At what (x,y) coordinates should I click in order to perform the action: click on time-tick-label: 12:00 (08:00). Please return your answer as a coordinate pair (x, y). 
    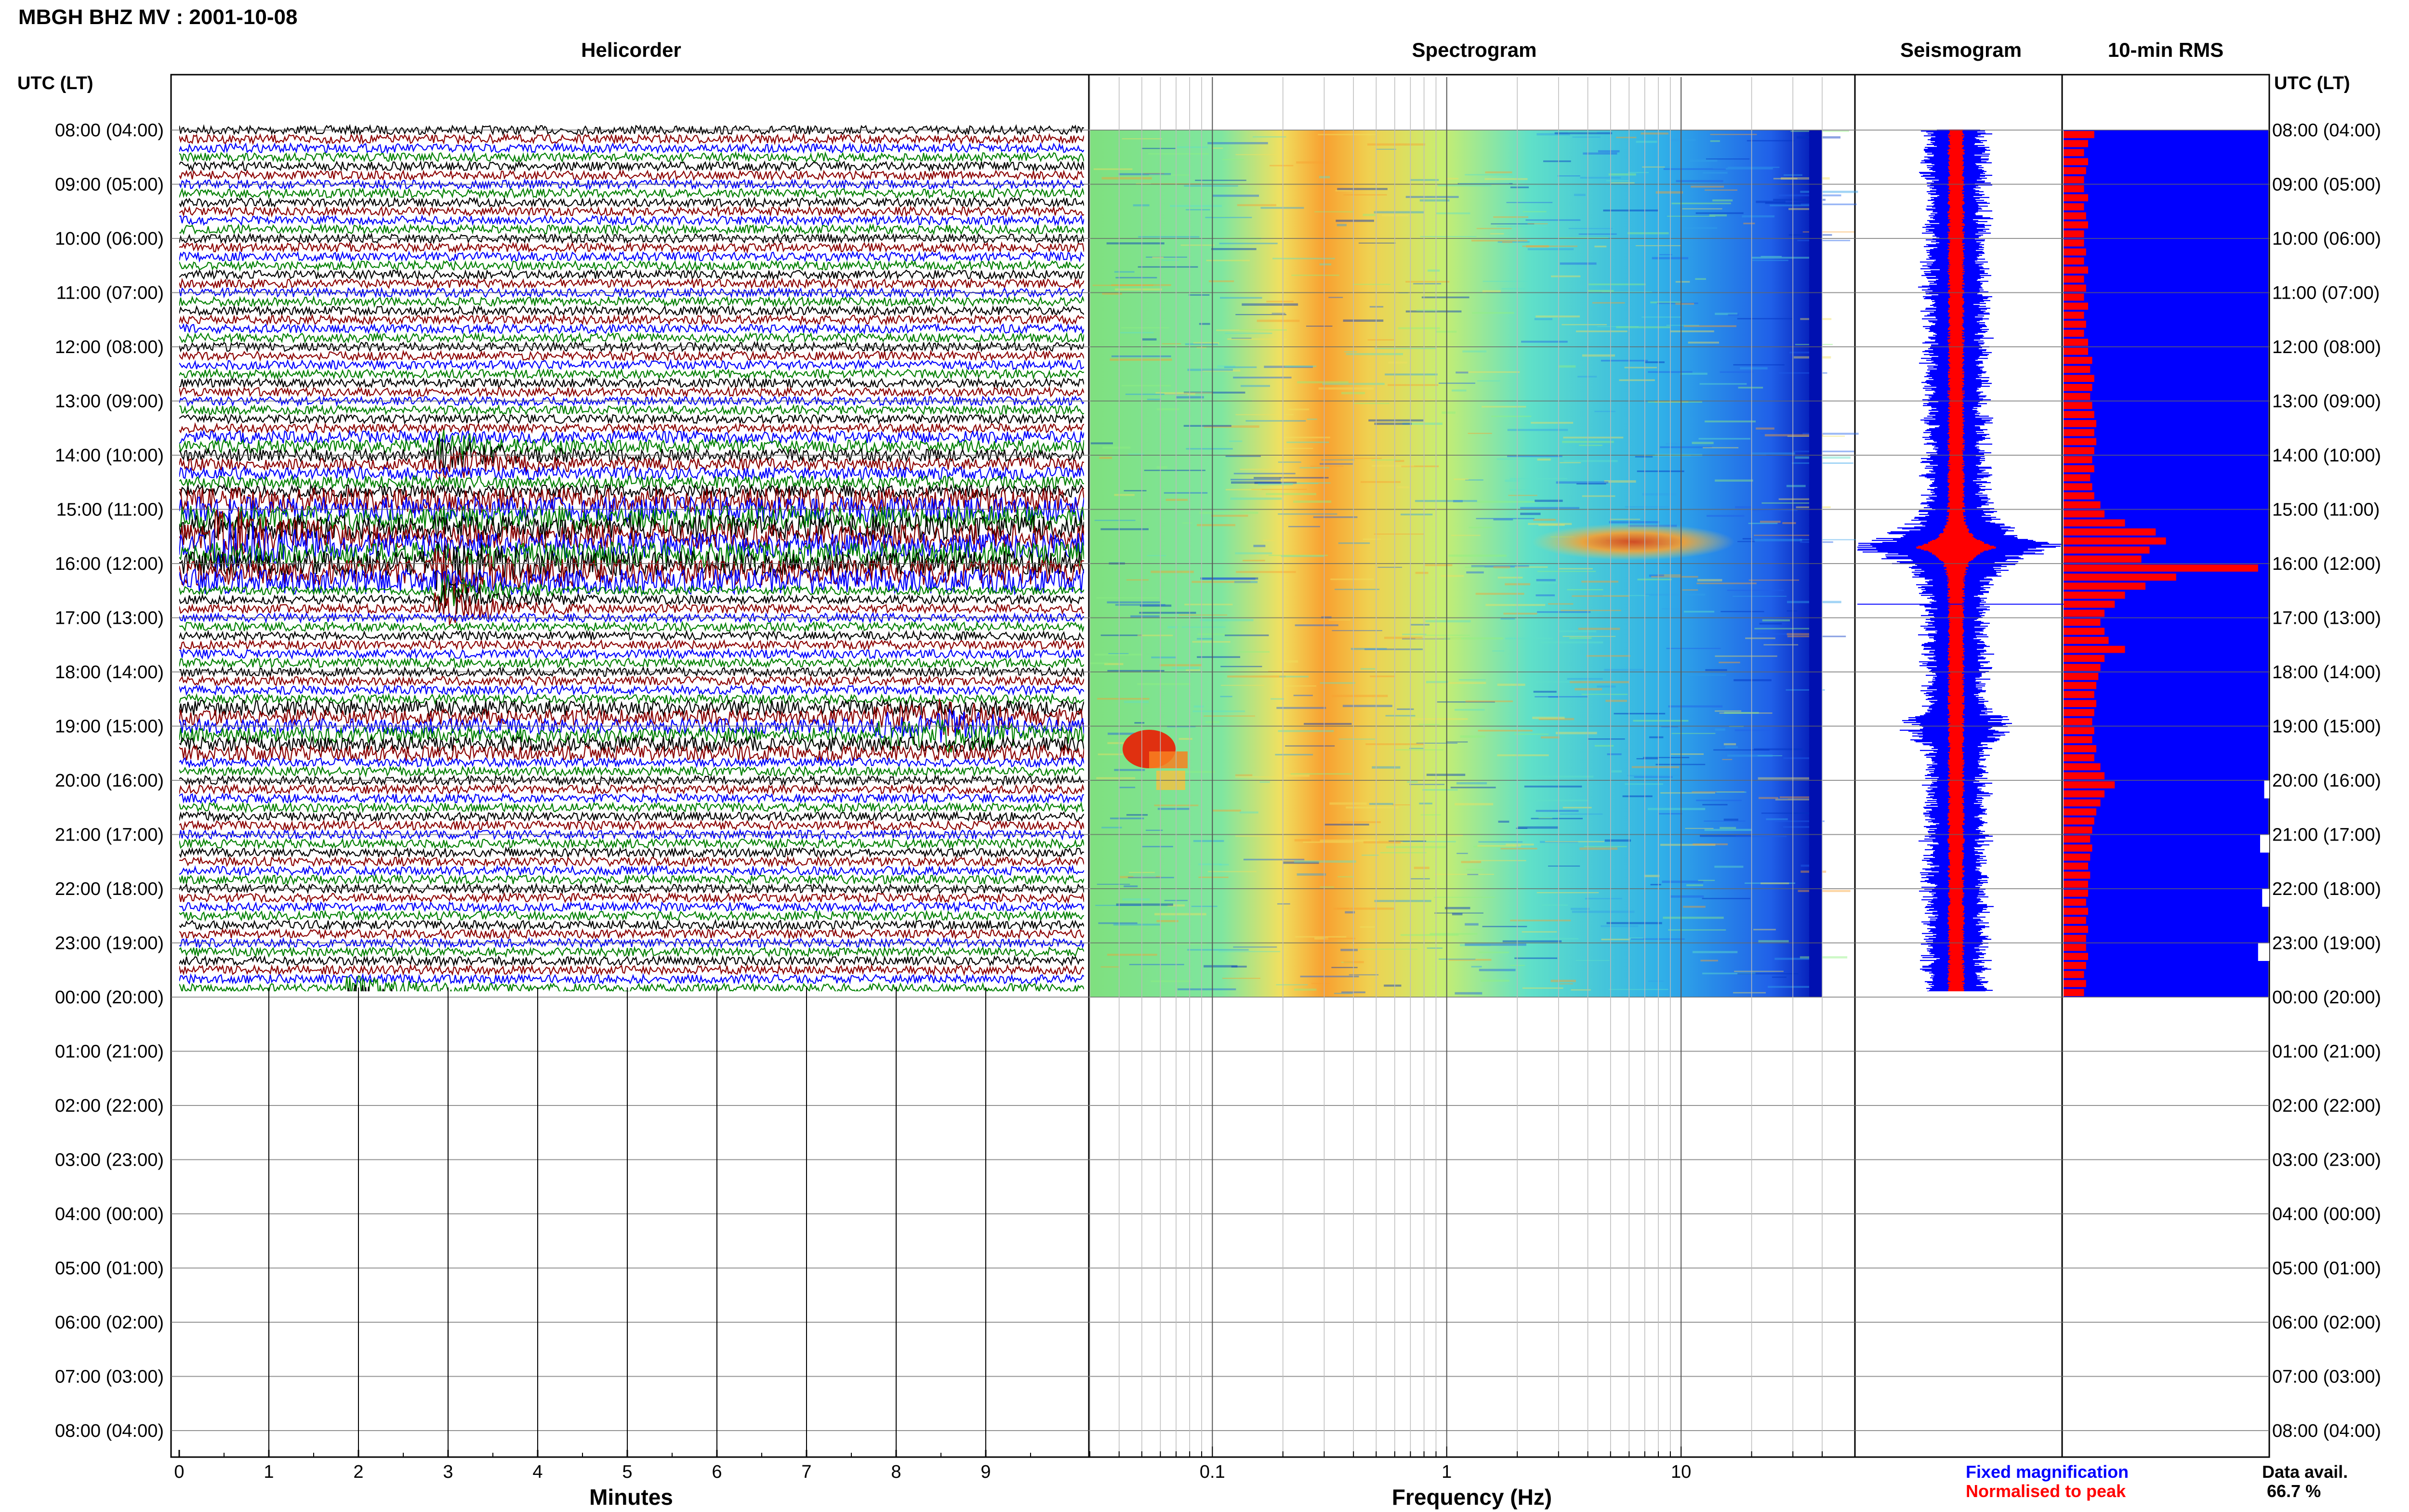
    Looking at the image, I should click on (2326, 347).